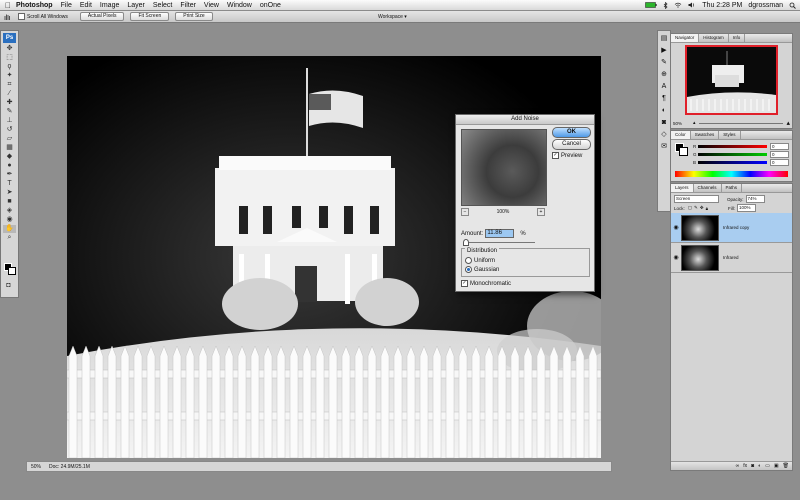 The width and height of the screenshot is (800, 500). I want to click on 3d-camera-tool-icon: ◉, so click(9, 220).